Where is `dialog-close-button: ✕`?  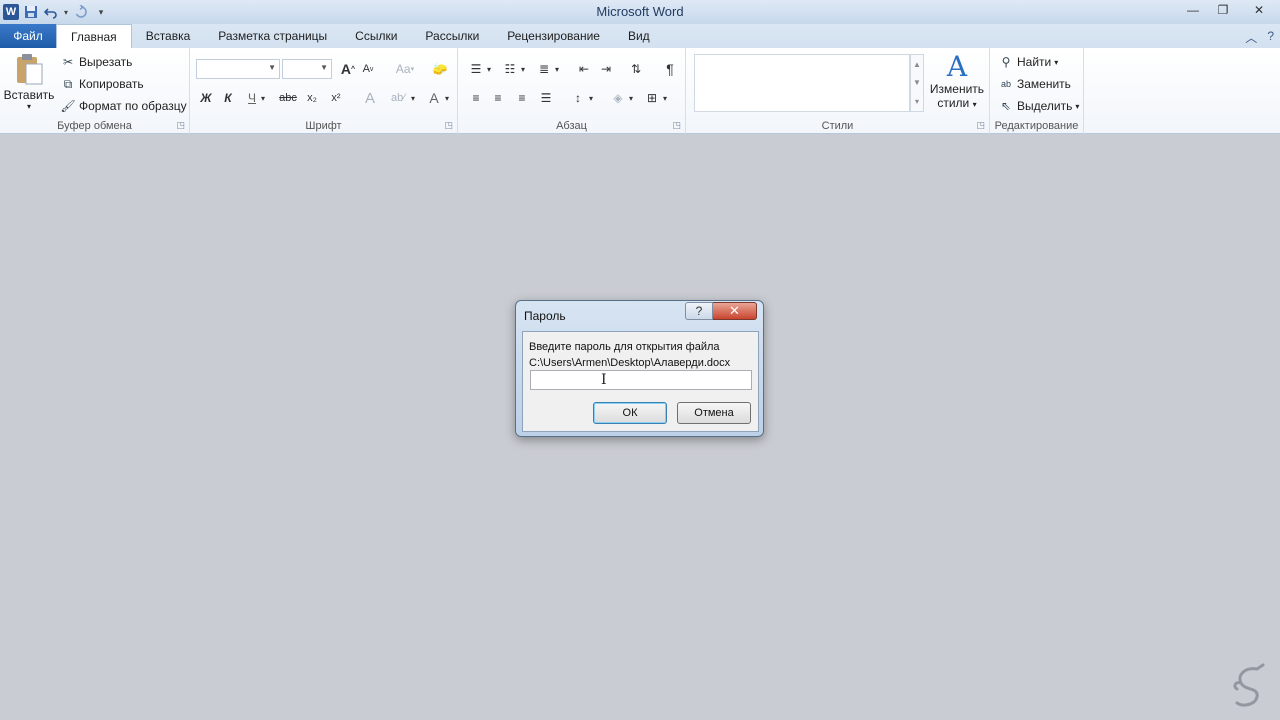
dialog-close-button: ✕ is located at coordinates (735, 311).